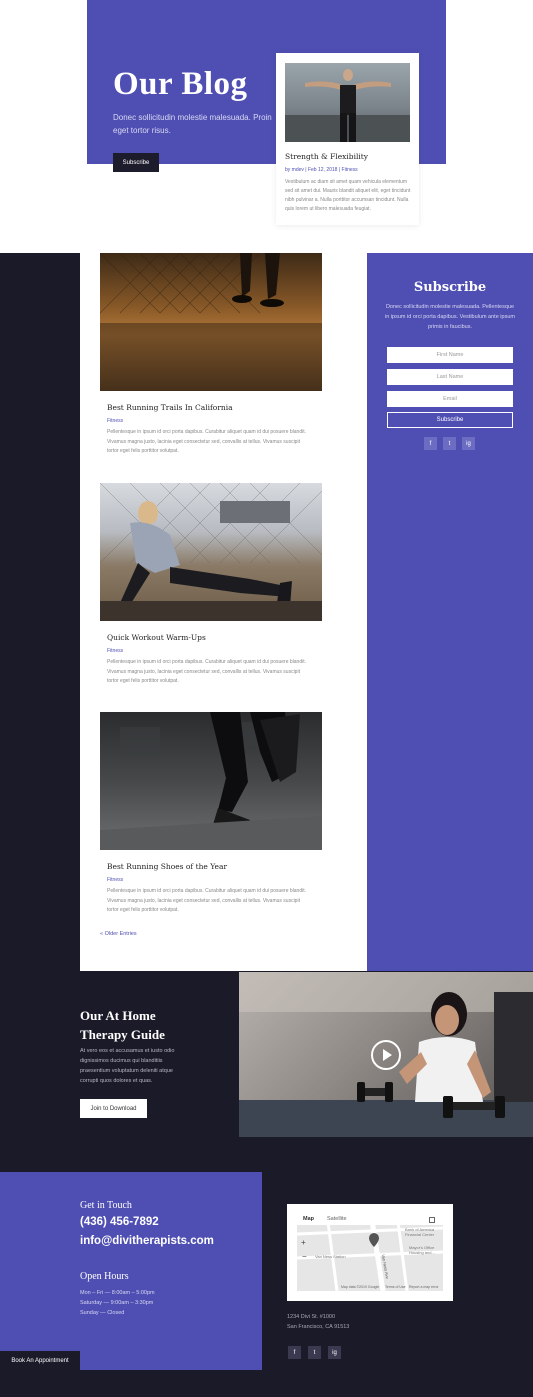 This screenshot has width=533, height=1397. What do you see at coordinates (468, 443) in the screenshot?
I see `instagram-icon: ig` at bounding box center [468, 443].